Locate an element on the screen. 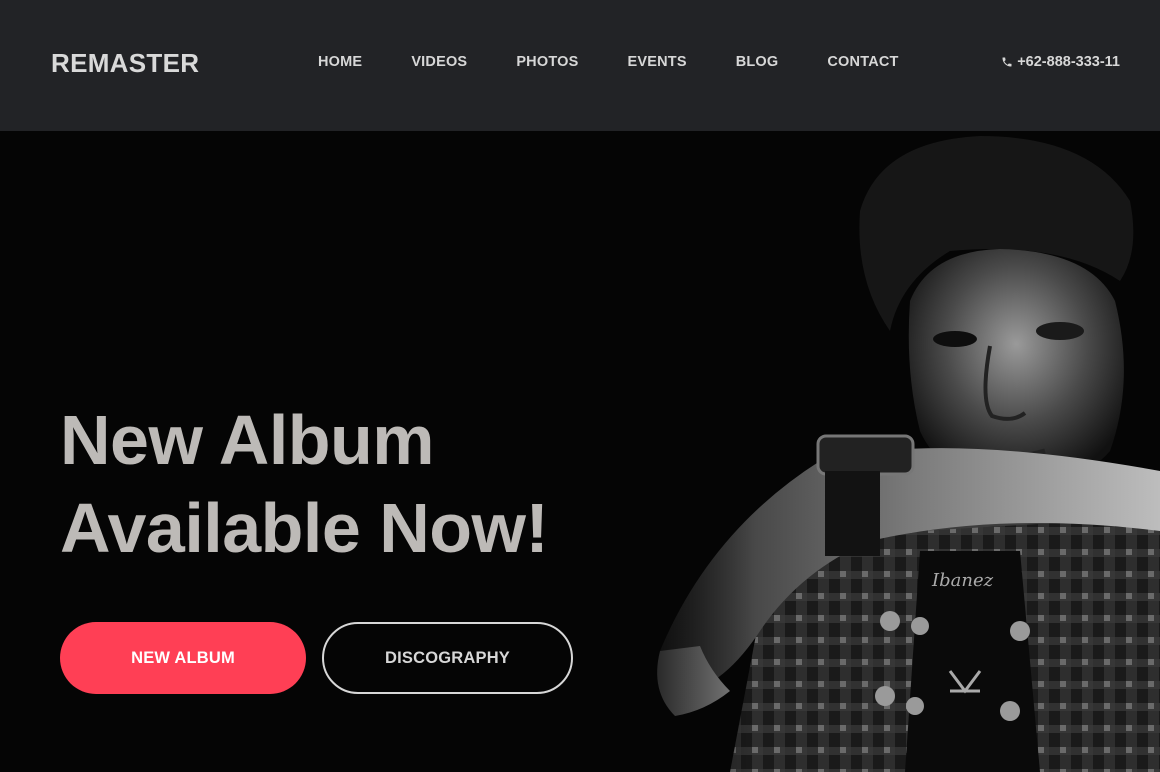 Image resolution: width=1160 pixels, height=772 pixels. phone-icon is located at coordinates (1007, 62).